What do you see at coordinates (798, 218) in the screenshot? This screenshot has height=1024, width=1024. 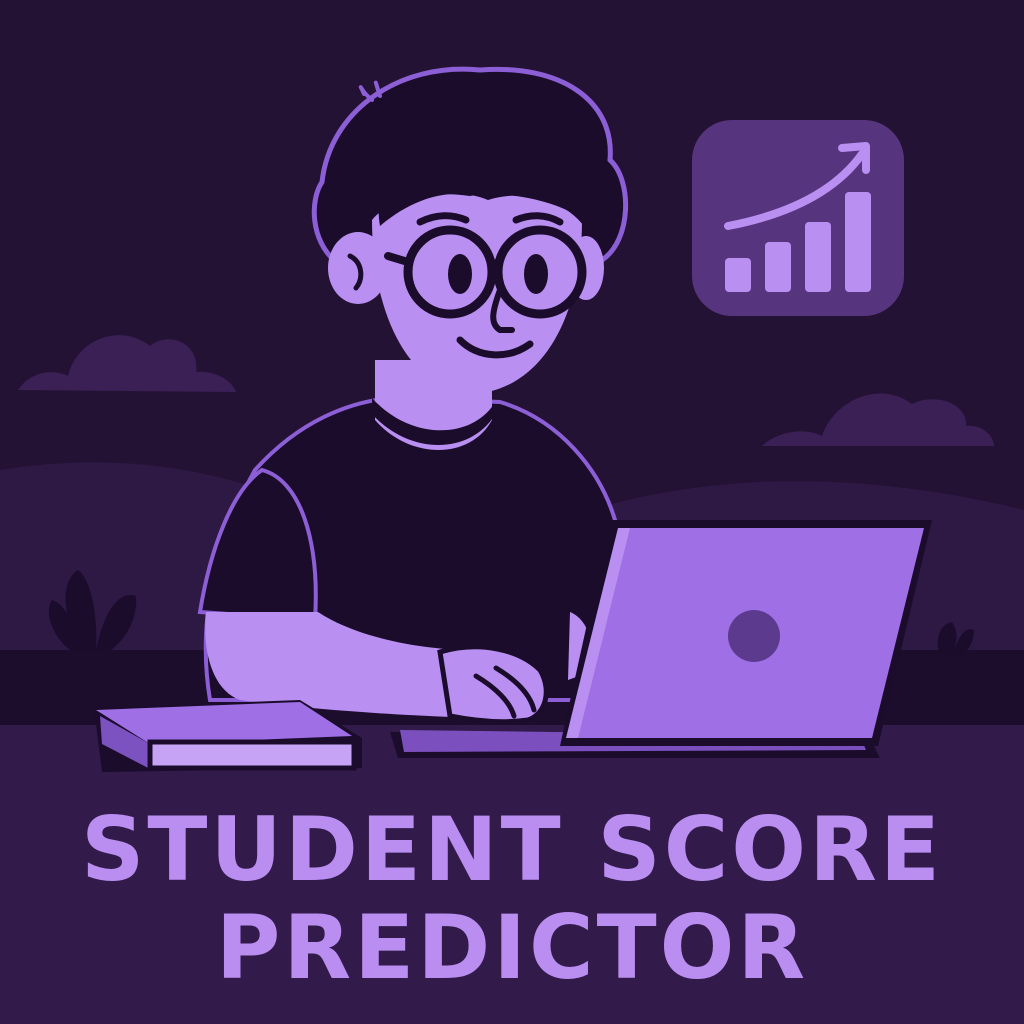 I see `growth-chart-icon` at bounding box center [798, 218].